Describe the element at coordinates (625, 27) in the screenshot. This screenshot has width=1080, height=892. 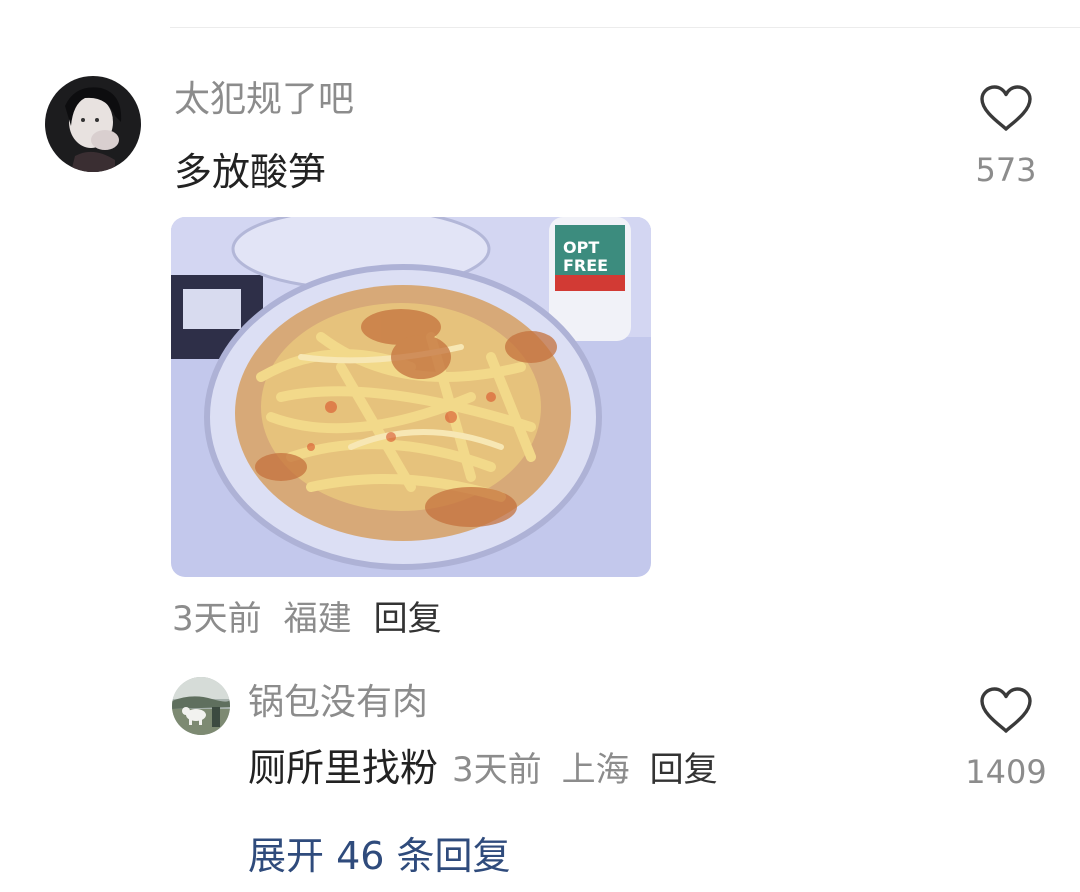
I see `divider` at that location.